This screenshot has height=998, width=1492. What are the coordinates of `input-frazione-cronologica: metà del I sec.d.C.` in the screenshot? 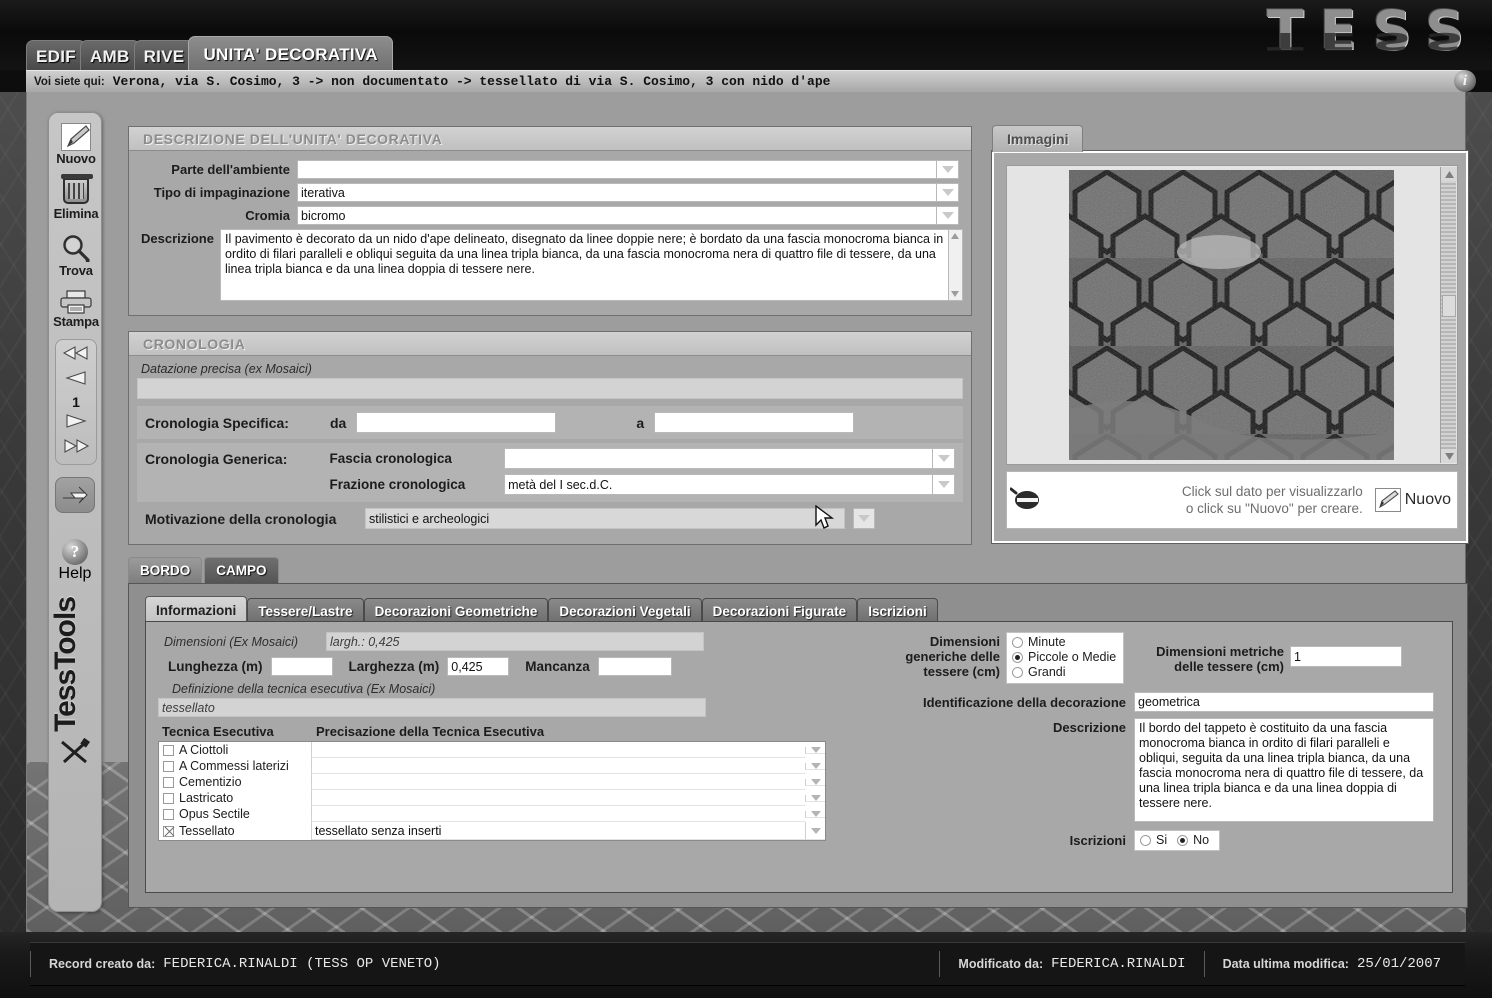 It's located at (719, 484).